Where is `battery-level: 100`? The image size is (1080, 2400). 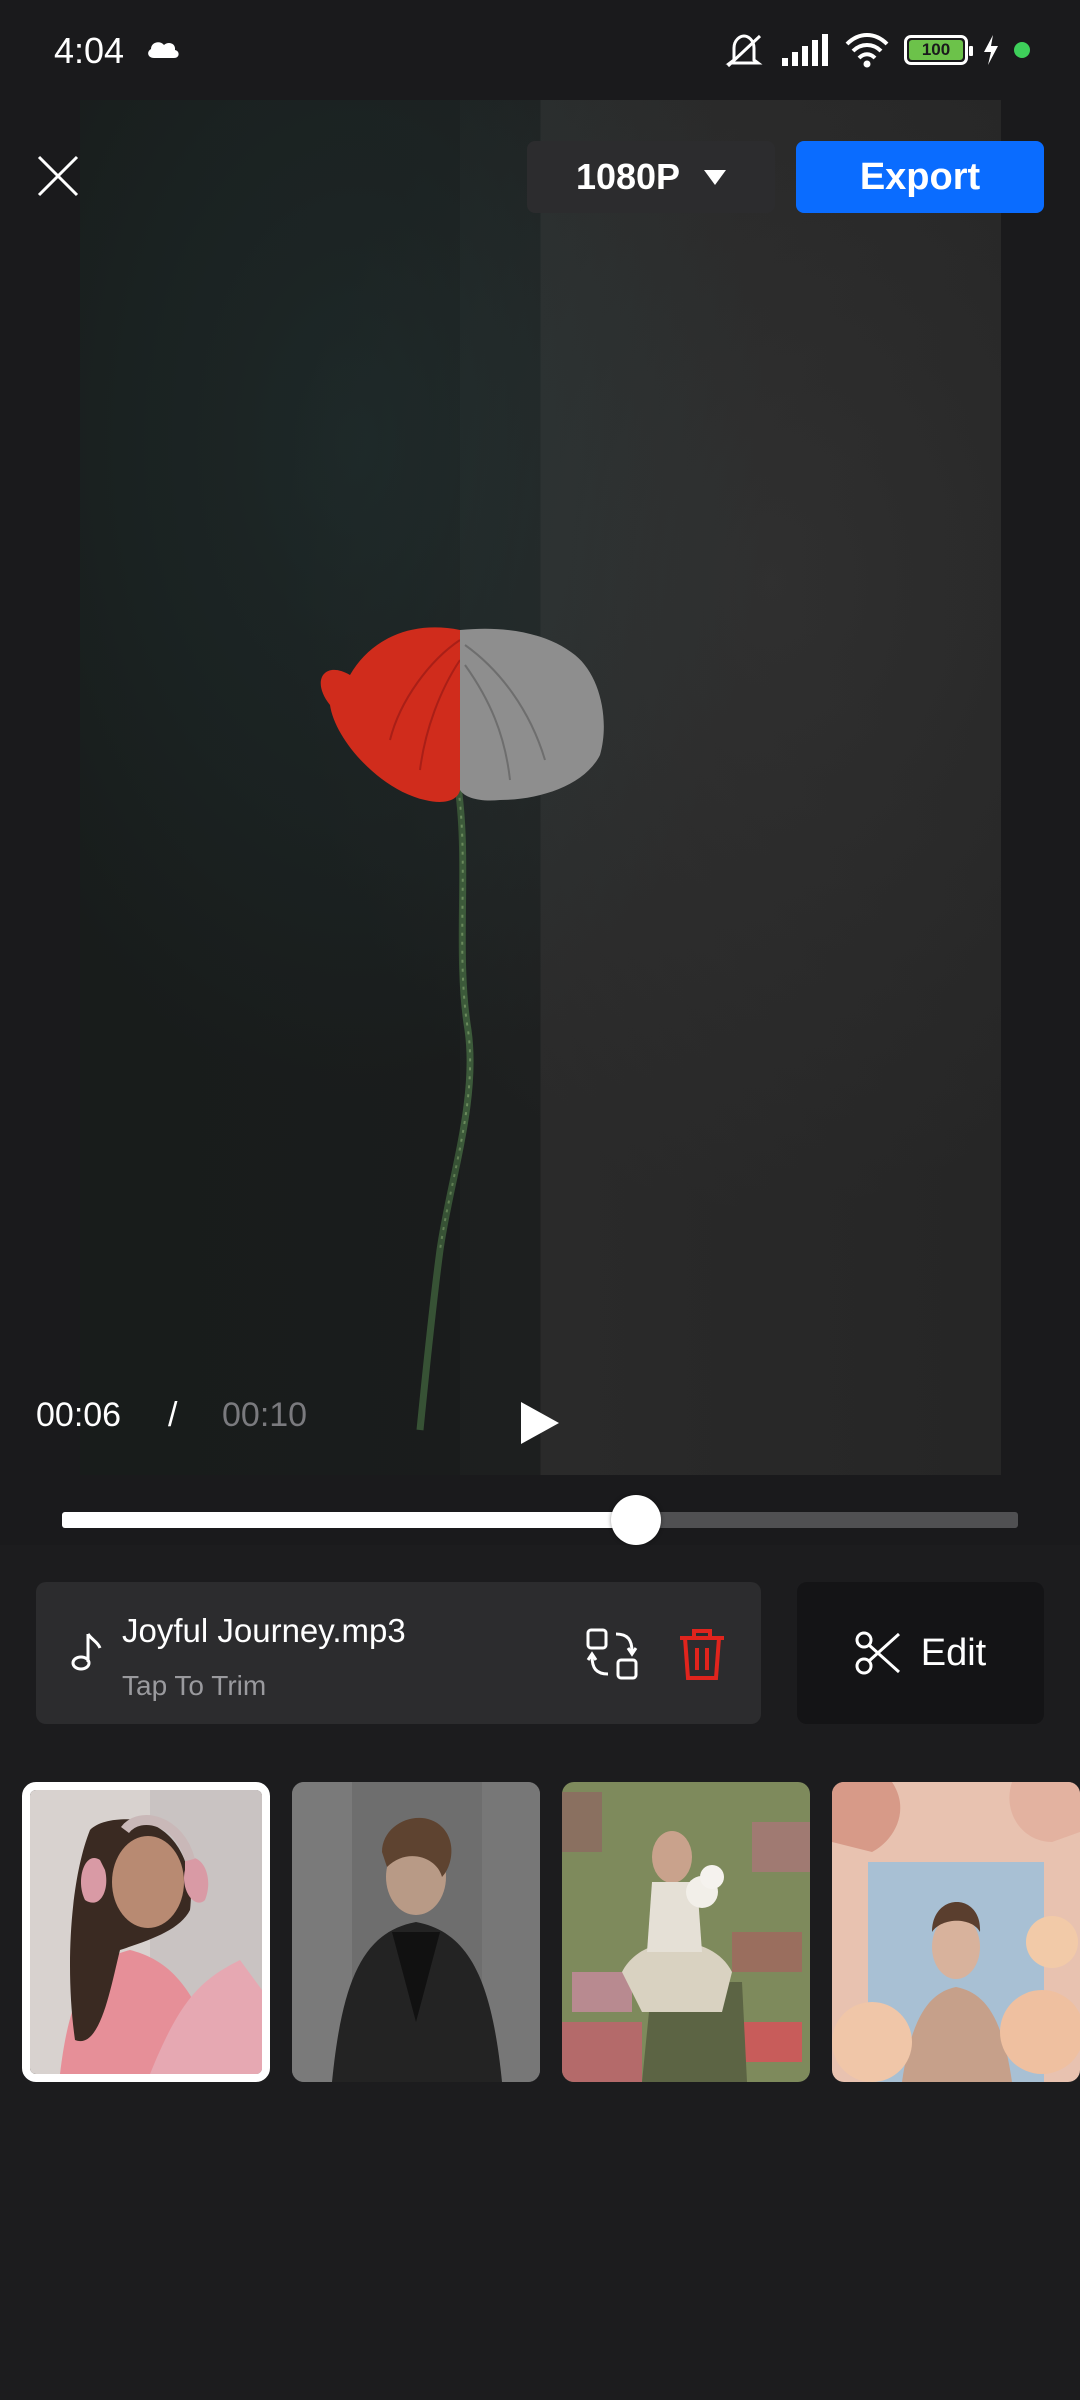 battery-level: 100 is located at coordinates (936, 50).